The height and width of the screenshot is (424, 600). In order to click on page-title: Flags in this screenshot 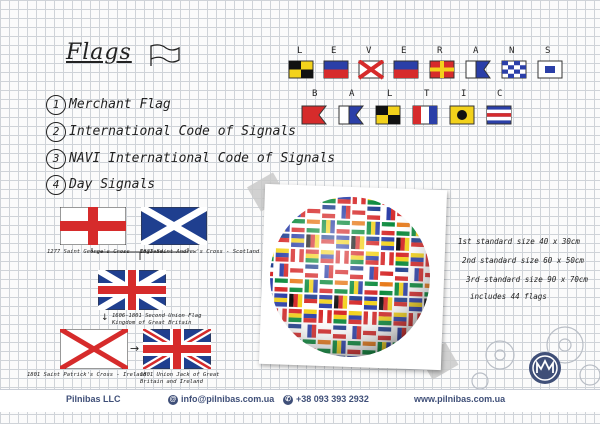, I will do `click(99, 52)`.